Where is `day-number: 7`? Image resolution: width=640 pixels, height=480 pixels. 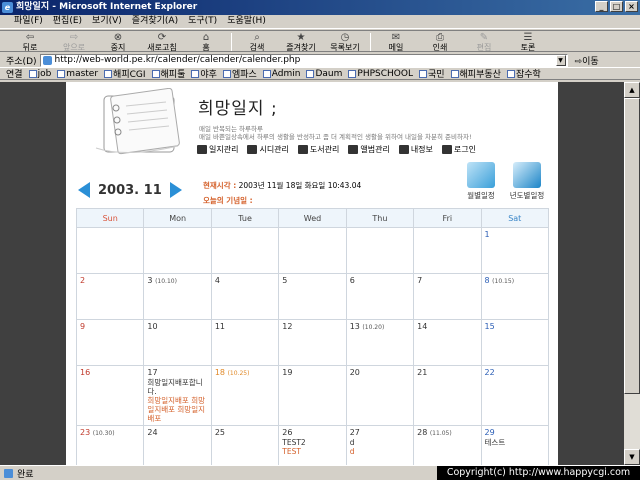 day-number: 7 is located at coordinates (419, 280).